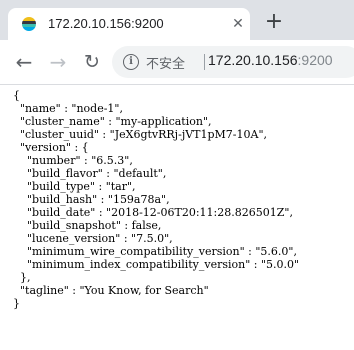  I want to click on back-button: ←, so click(24, 62).